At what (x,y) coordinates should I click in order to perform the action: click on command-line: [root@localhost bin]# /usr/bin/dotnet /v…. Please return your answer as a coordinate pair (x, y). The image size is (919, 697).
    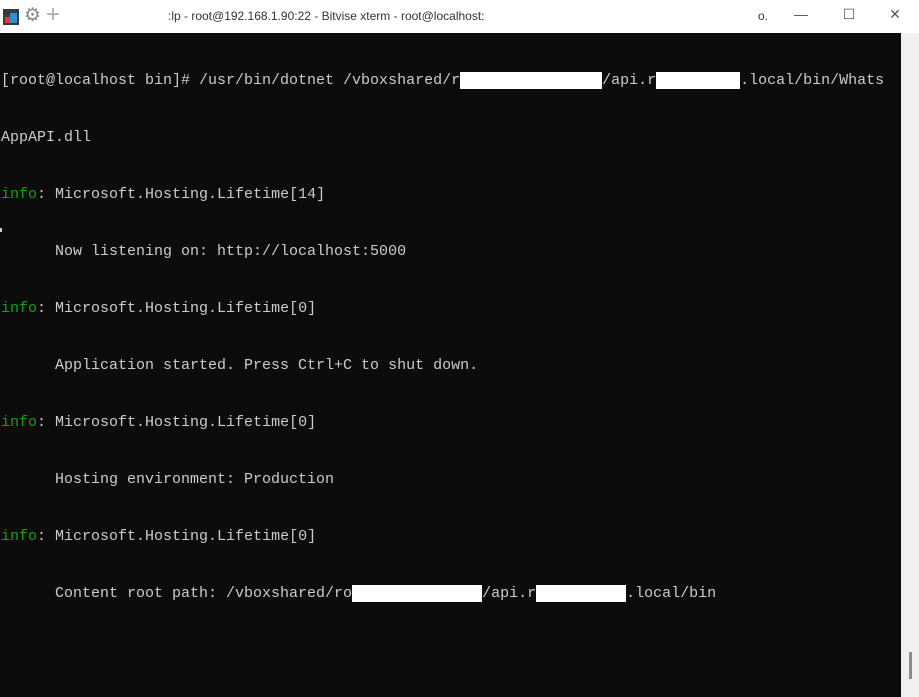
    Looking at the image, I should click on (442, 80).